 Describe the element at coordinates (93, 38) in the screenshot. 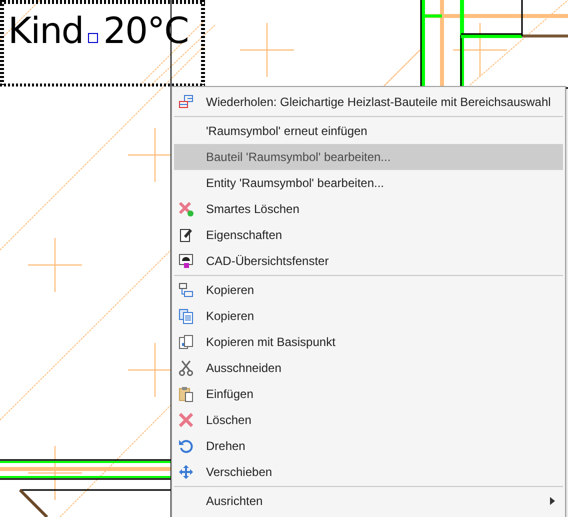

I see `anchor-point-icon` at that location.